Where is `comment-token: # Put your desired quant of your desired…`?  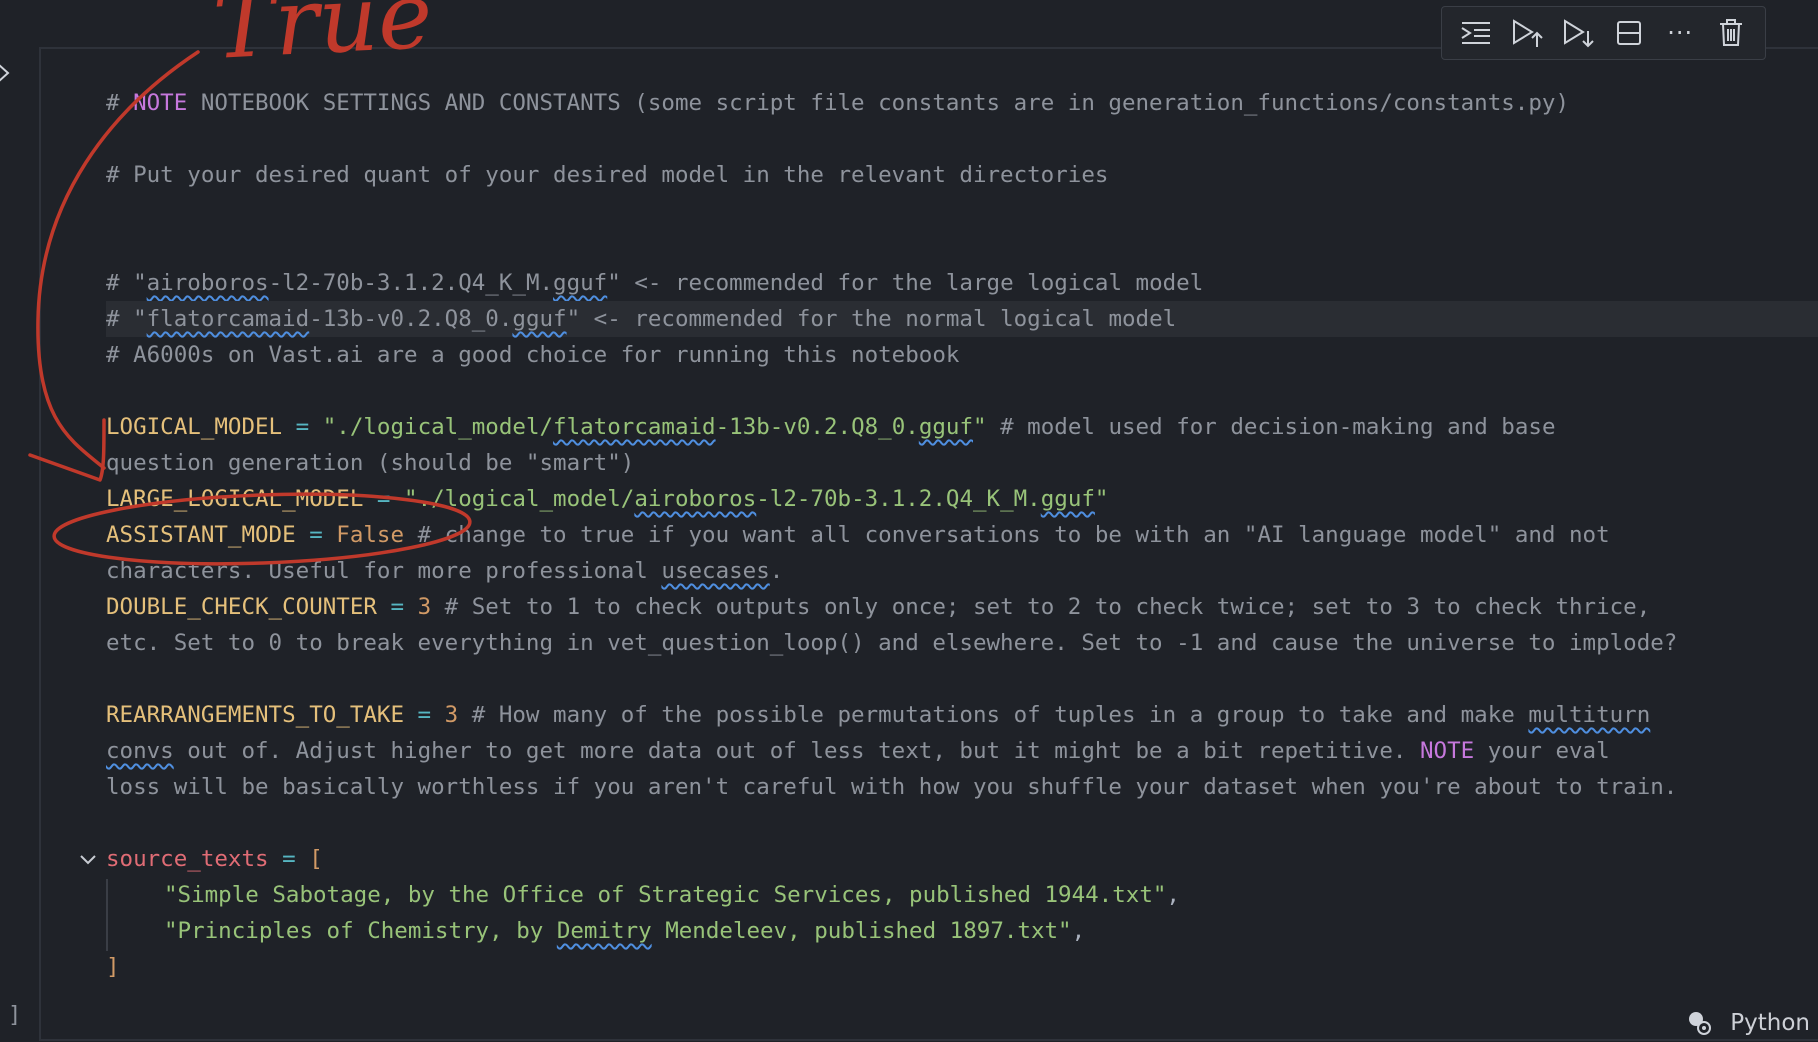
comment-token: # Put your desired quant of your desired… is located at coordinates (607, 175).